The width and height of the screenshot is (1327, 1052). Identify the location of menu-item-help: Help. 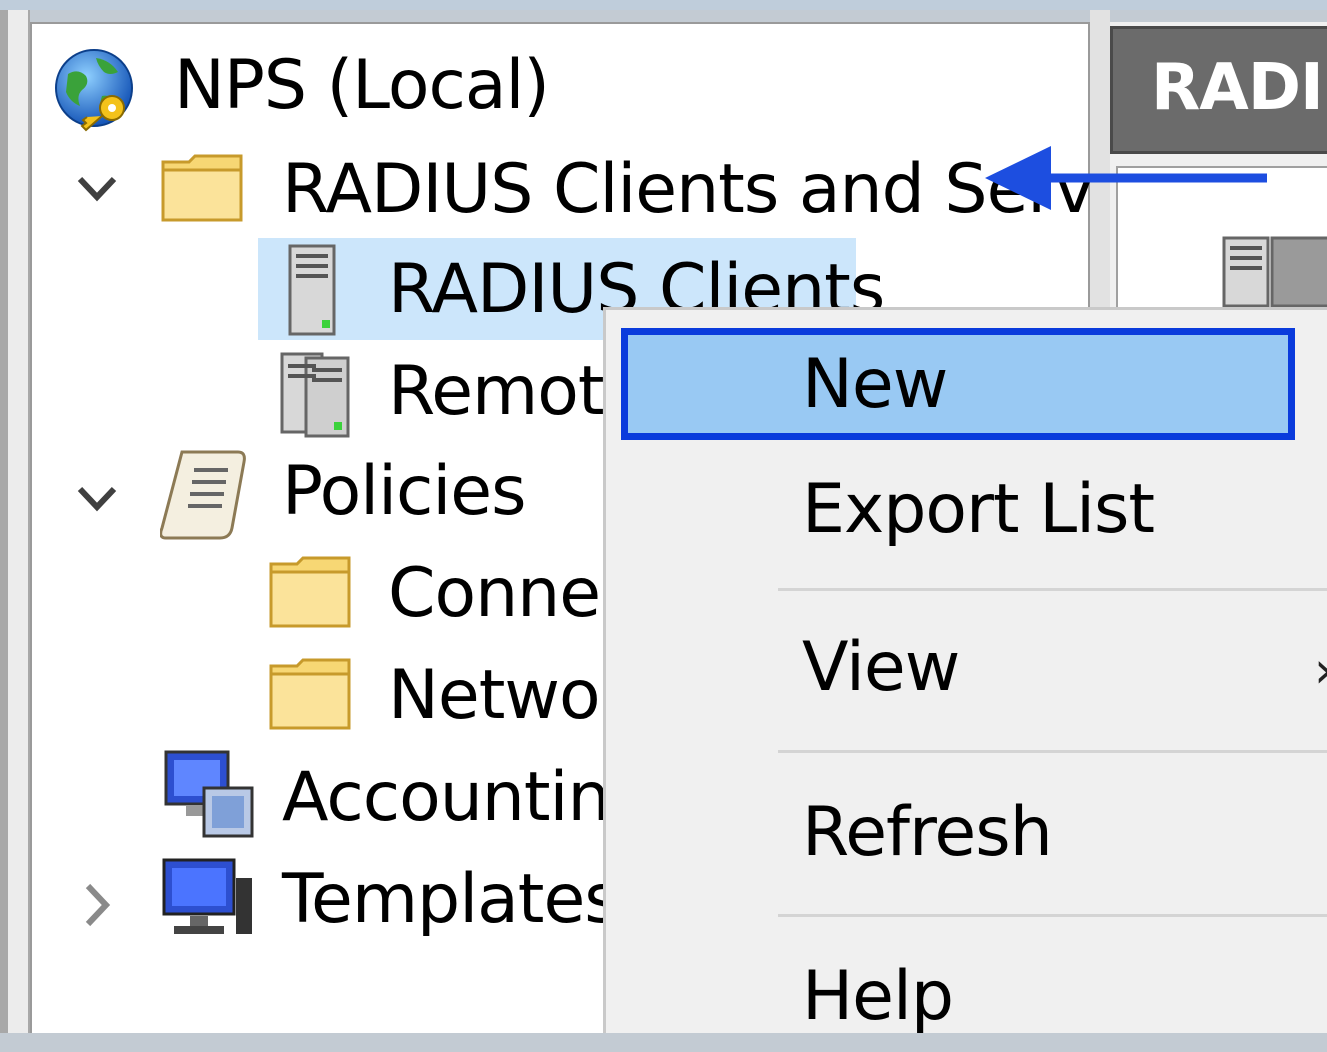
(966, 997).